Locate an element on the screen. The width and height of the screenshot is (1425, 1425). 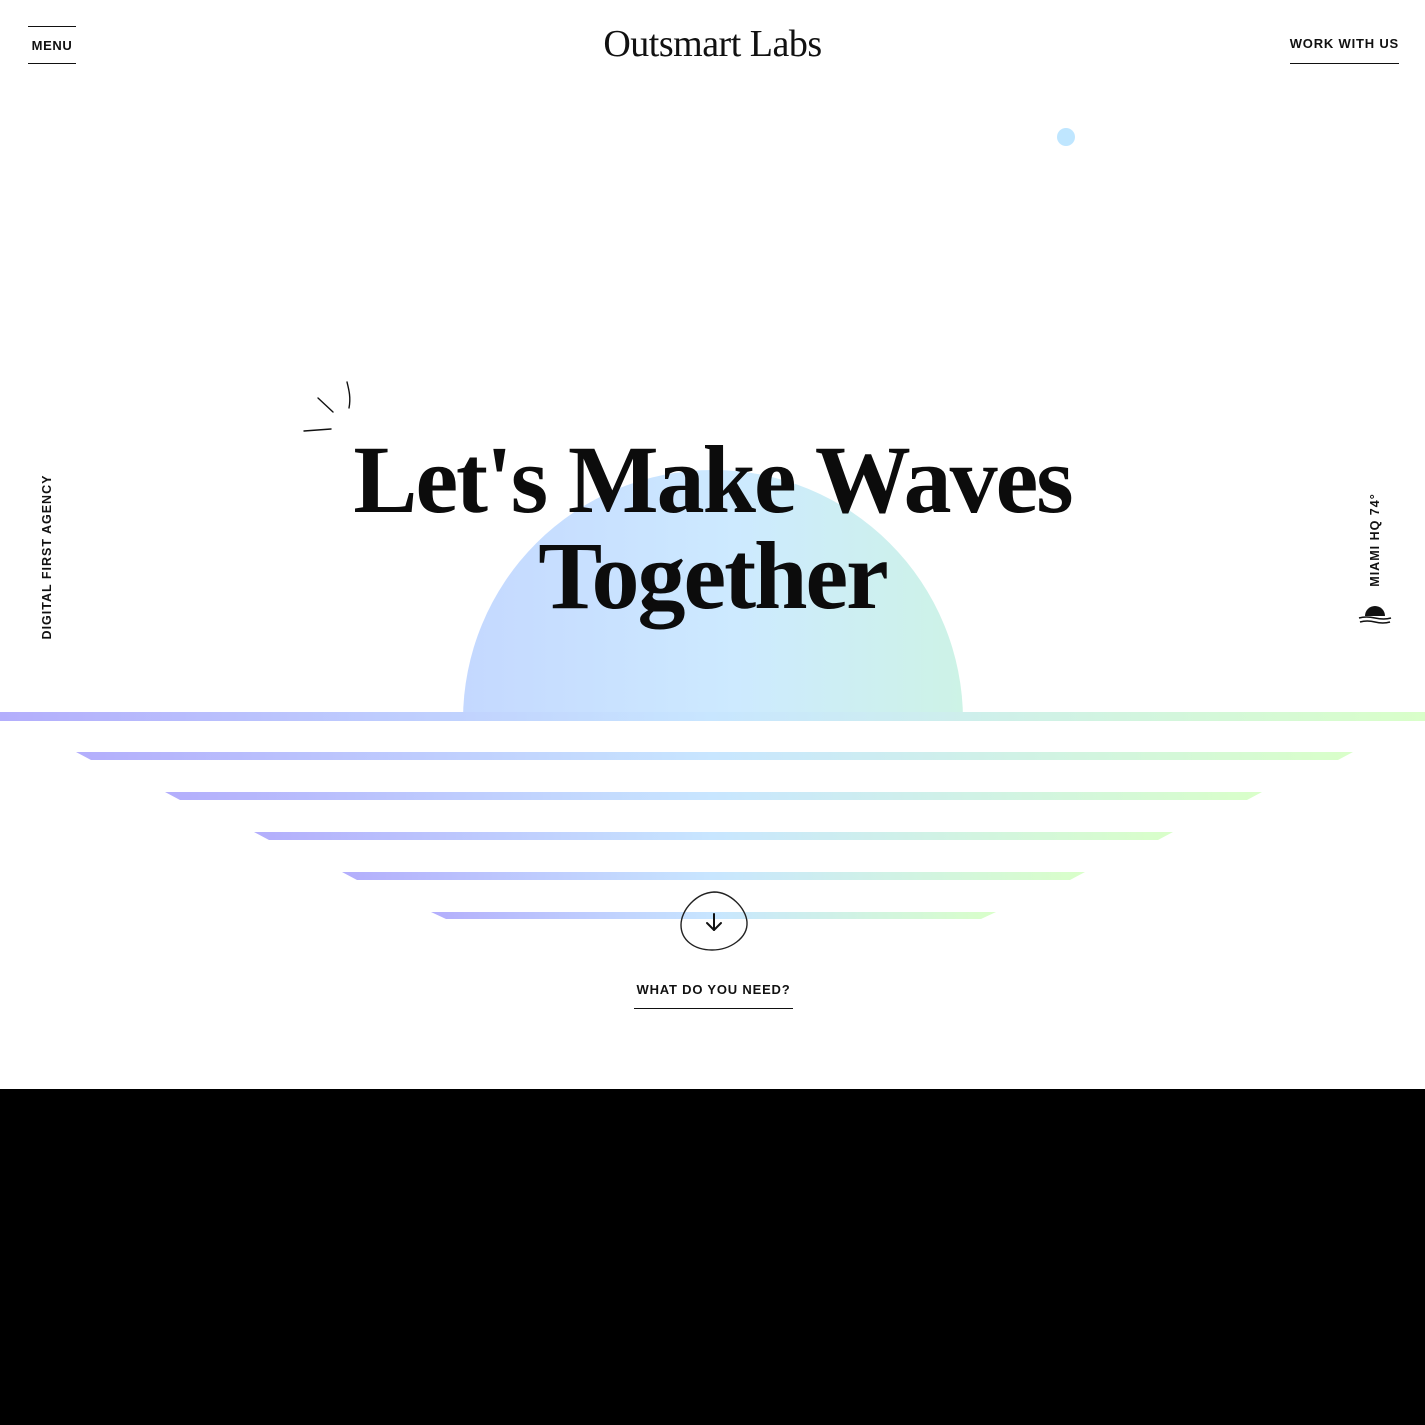
work-with-us-link: WORK WITH US is located at coordinates (1344, 50).